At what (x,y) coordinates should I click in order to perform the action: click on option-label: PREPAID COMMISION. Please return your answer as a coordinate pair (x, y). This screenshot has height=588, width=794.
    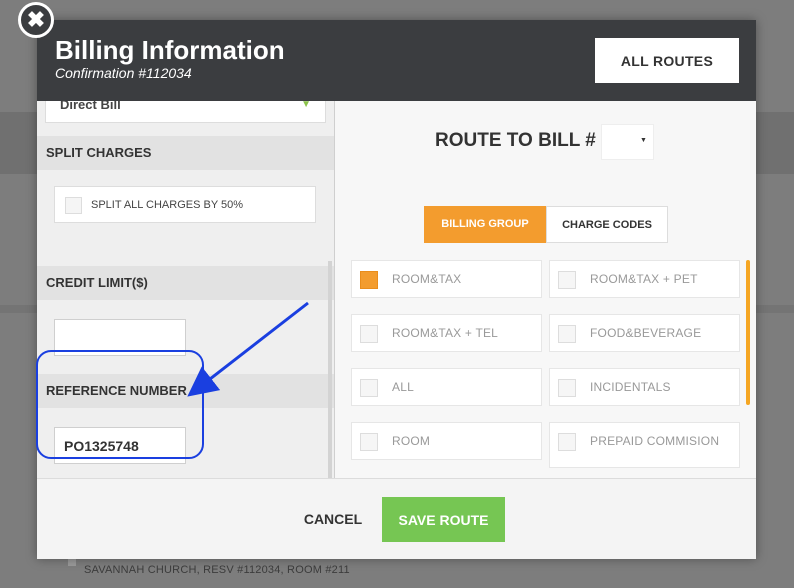
    Looking at the image, I should click on (655, 441).